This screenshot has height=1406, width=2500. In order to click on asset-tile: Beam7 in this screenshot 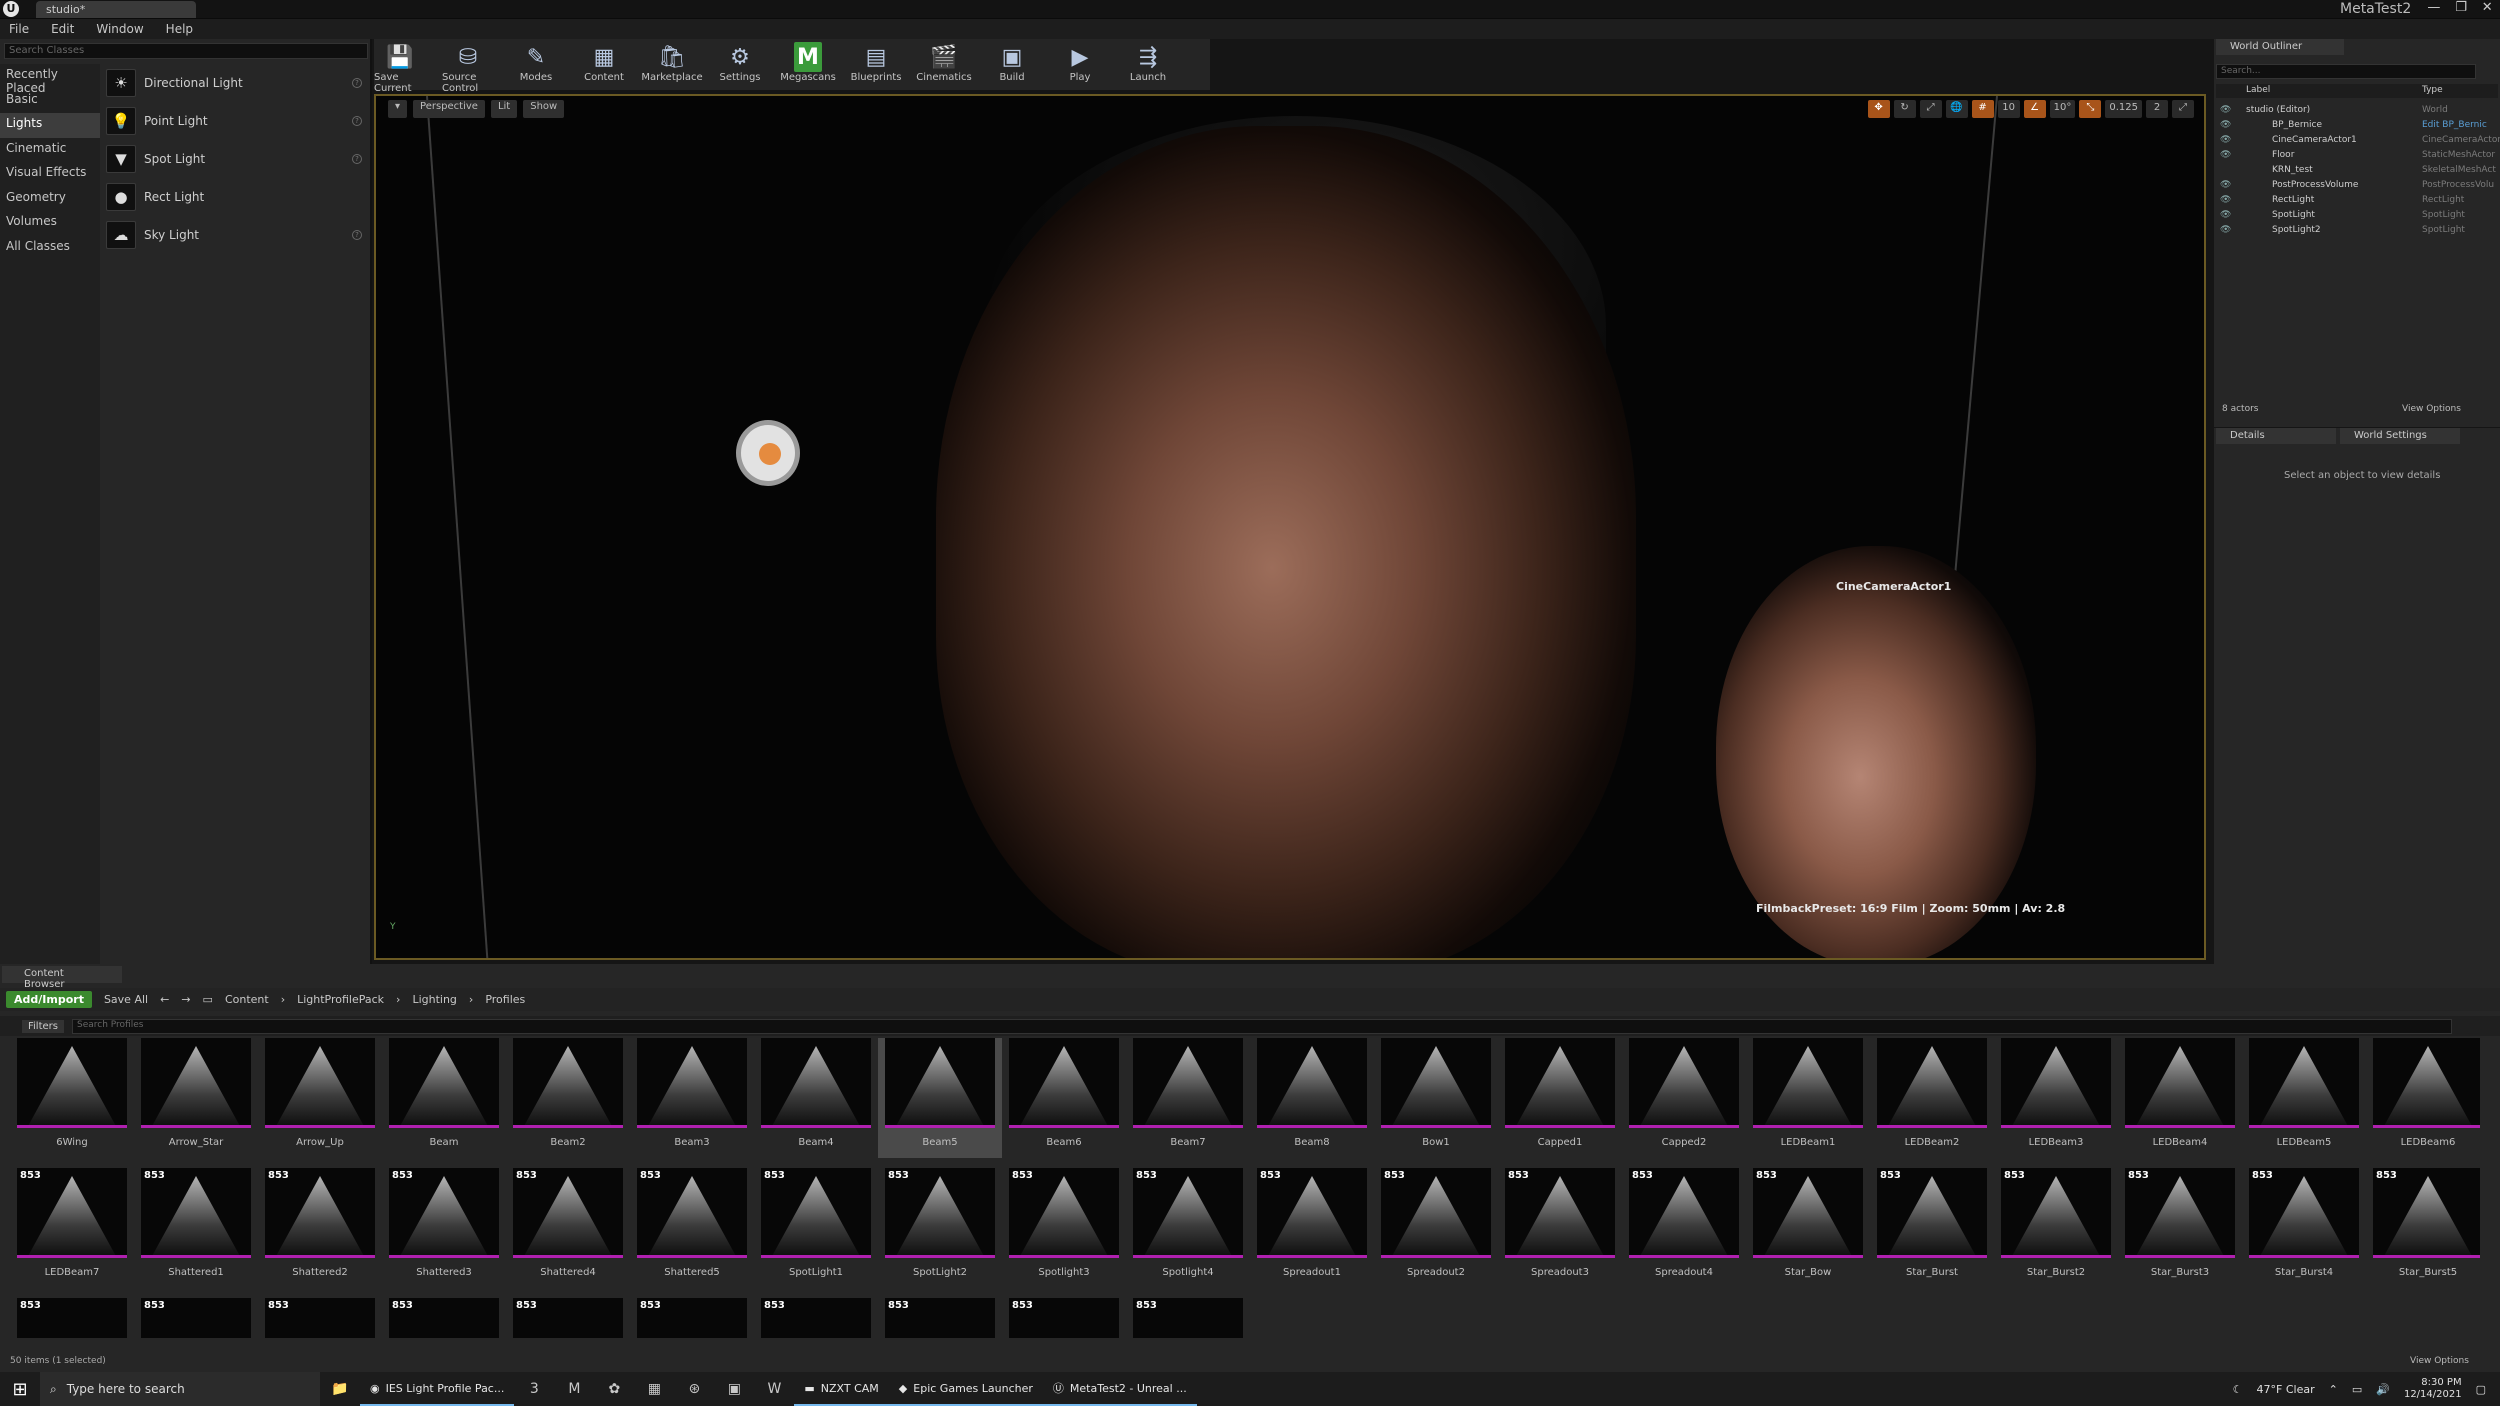, I will do `click(1188, 1098)`.